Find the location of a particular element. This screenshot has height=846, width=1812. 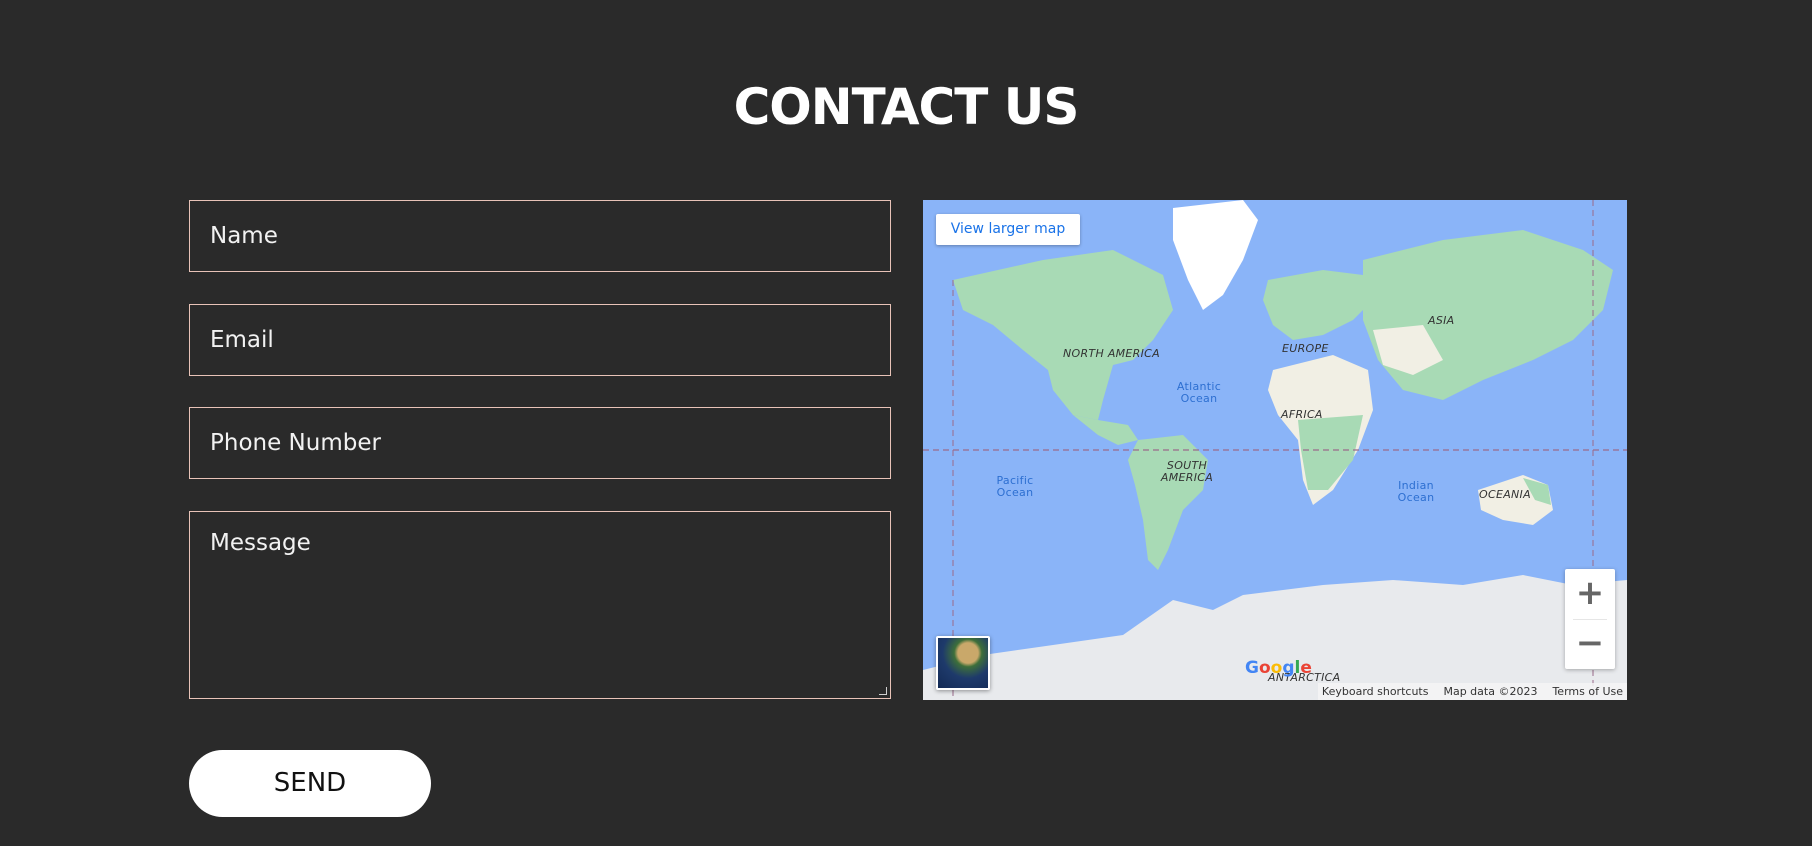

label-africa: AFRICA is located at coordinates (1302, 414).